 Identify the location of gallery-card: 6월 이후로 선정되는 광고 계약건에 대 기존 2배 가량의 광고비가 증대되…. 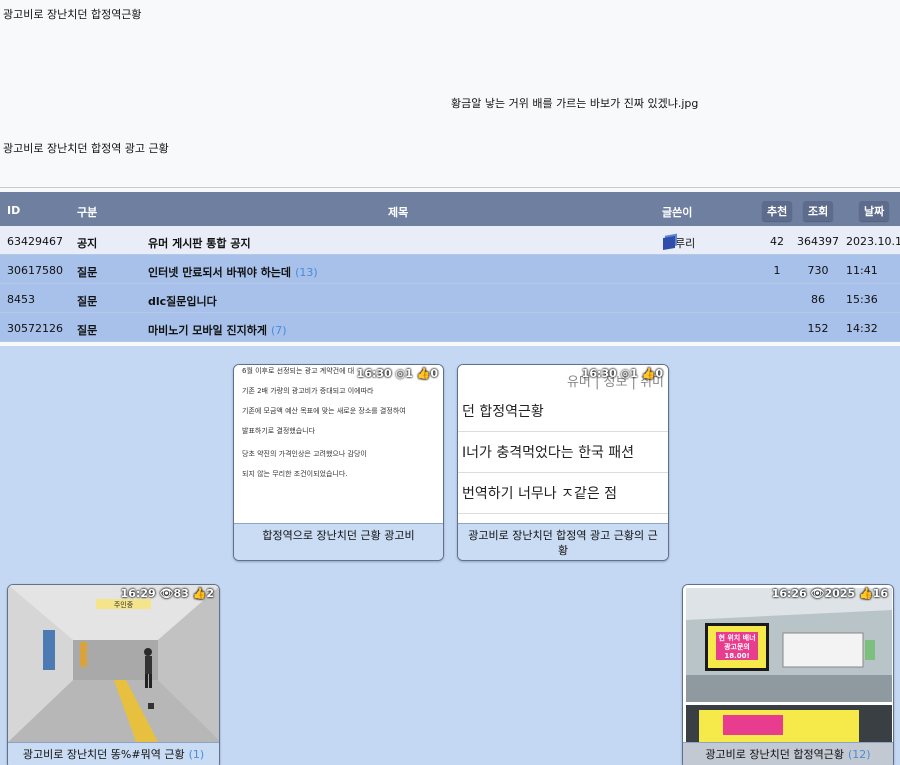
(338, 462).